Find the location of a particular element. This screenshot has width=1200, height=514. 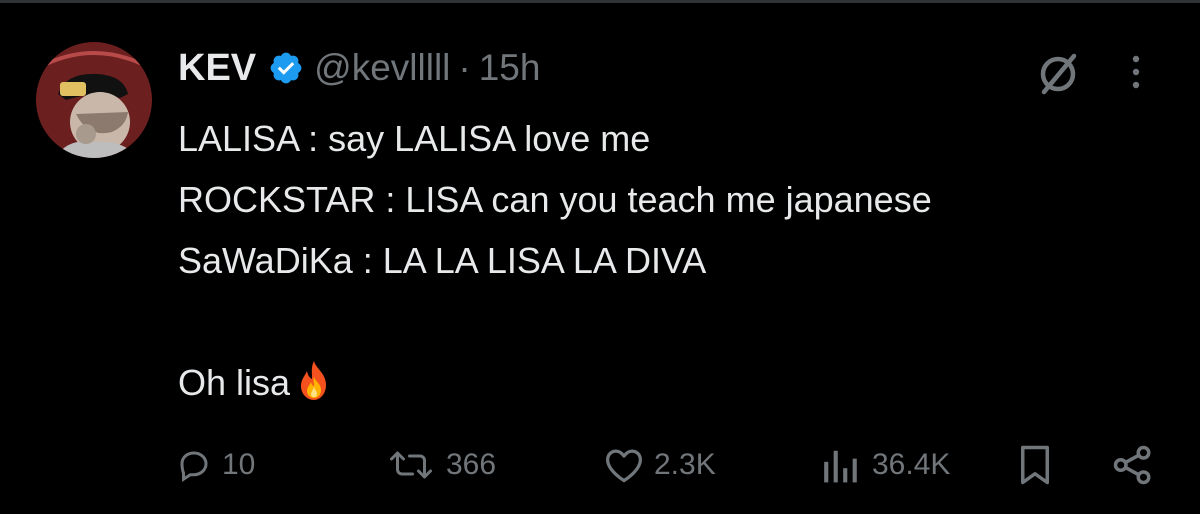

views-icon is located at coordinates (840, 466).